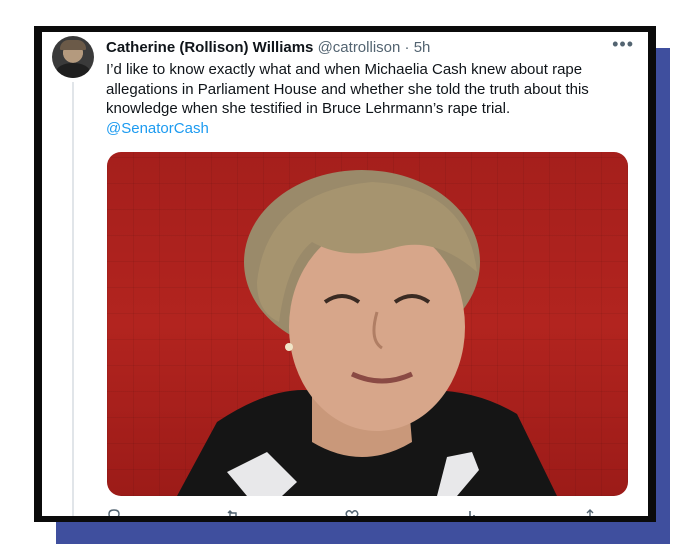 This screenshot has width=680, height=551. Describe the element at coordinates (472, 513) in the screenshot. I see `views-icon` at that location.